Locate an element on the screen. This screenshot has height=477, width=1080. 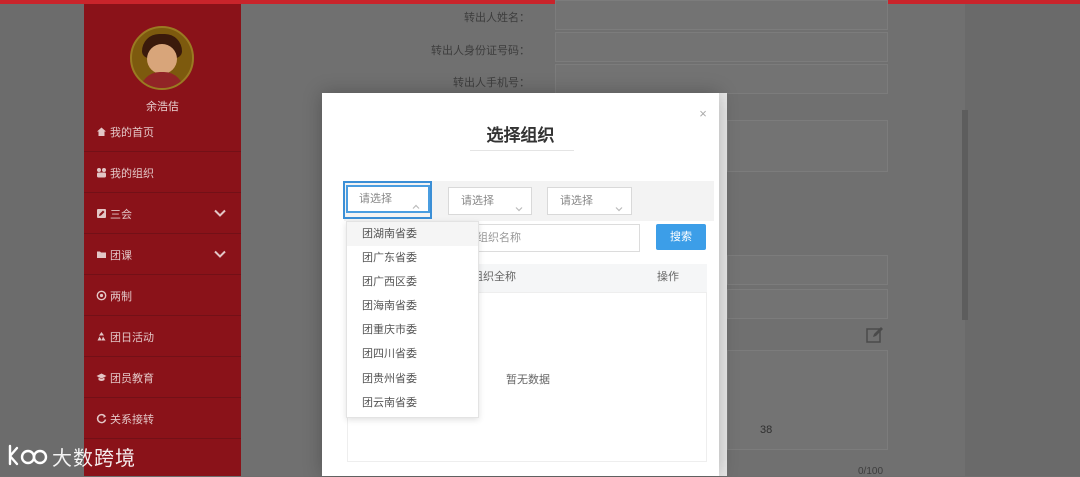
form-label-id: 转出人身份证号码： is located at coordinates (480, 51).